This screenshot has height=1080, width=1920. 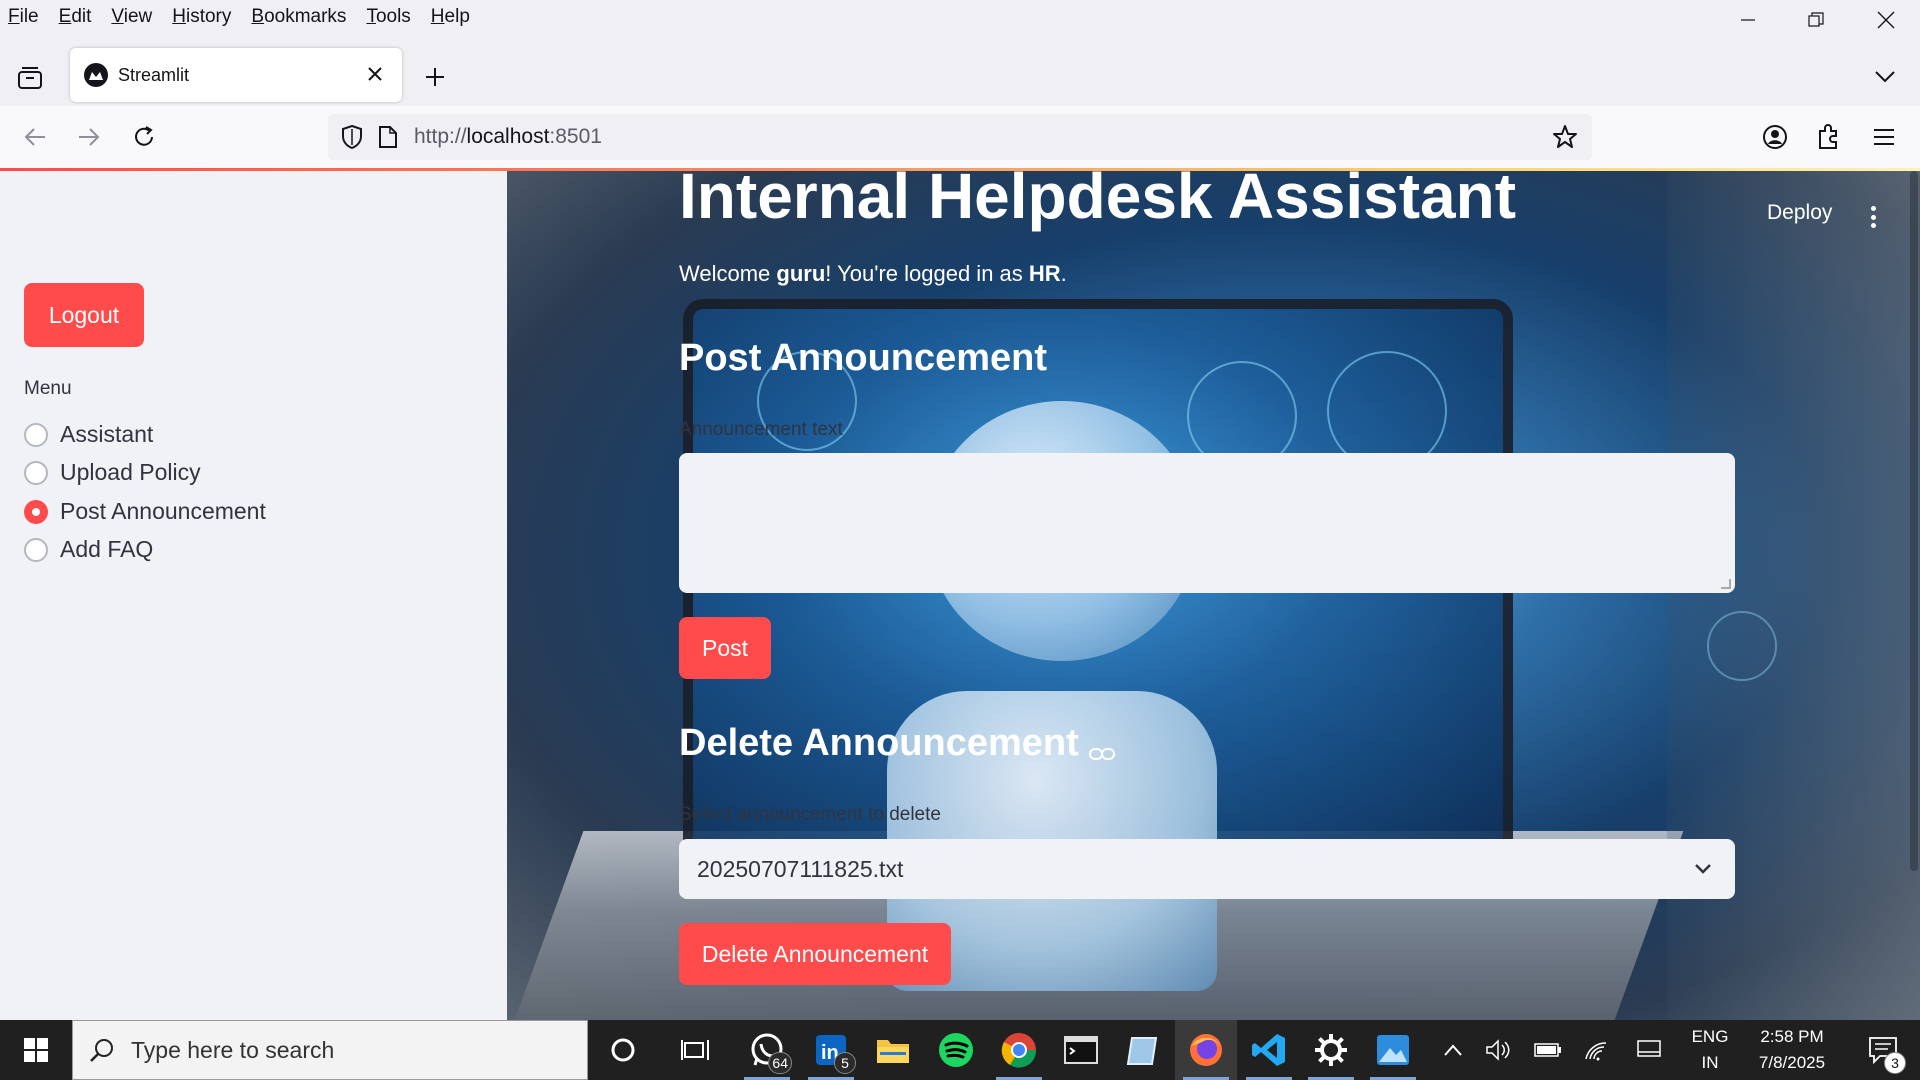 I want to click on action-center-button: 3, so click(x=1883, y=1050).